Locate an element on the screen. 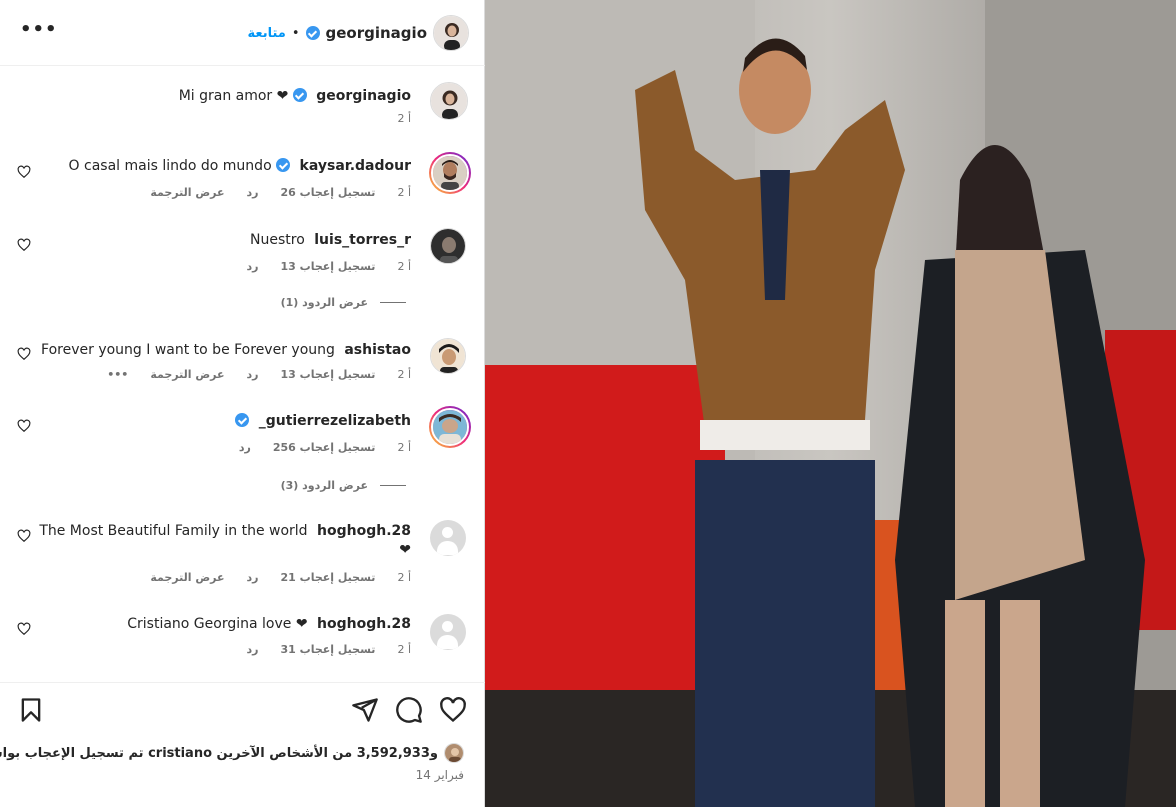 Image resolution: width=1176 pixels, height=807 pixels. caption-text-line: Mi gran amor ❤ georginagio is located at coordinates (295, 96).